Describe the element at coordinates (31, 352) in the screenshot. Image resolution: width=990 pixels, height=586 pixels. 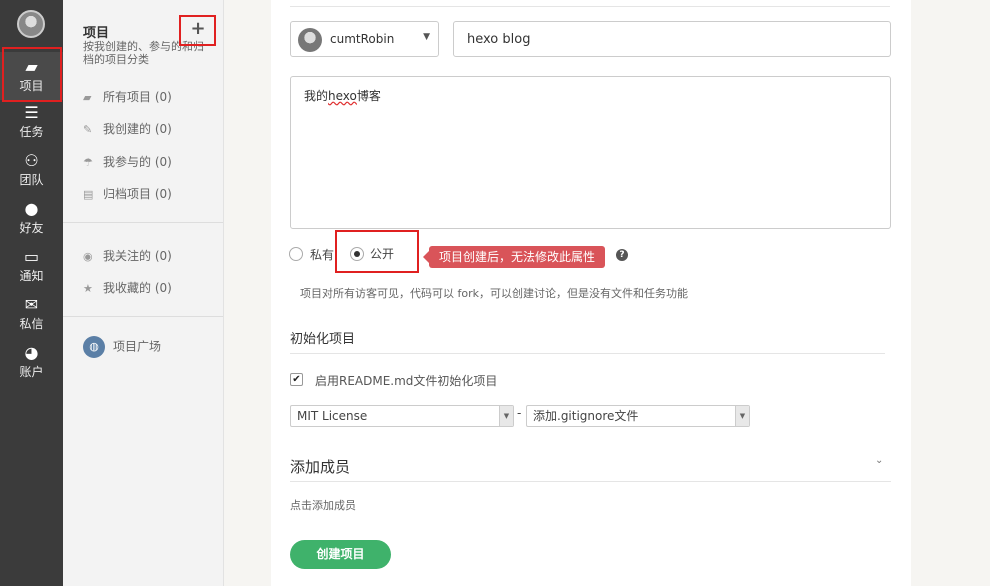
I see `dashboard-icon: ◕` at that location.